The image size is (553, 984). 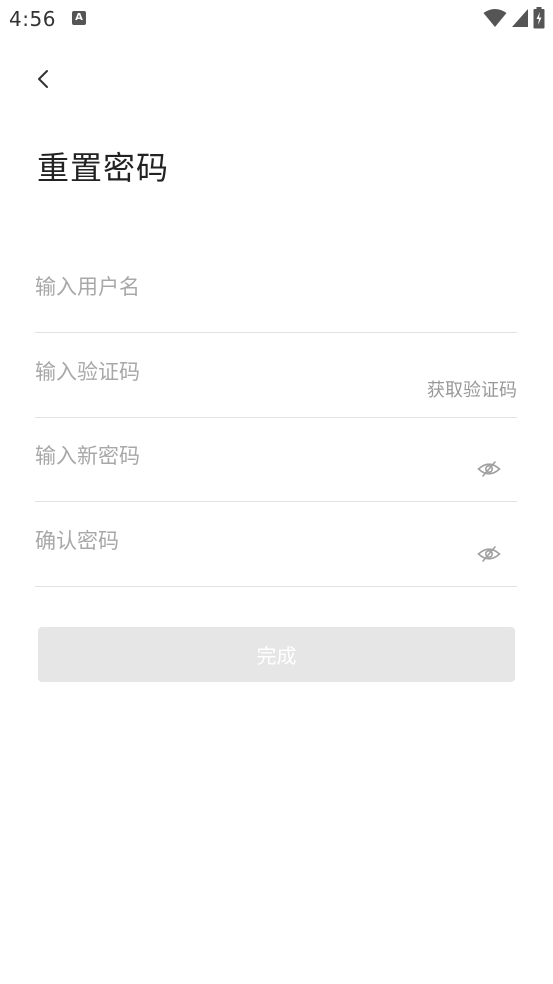 I want to click on confirm-password-input, so click(x=215, y=541).